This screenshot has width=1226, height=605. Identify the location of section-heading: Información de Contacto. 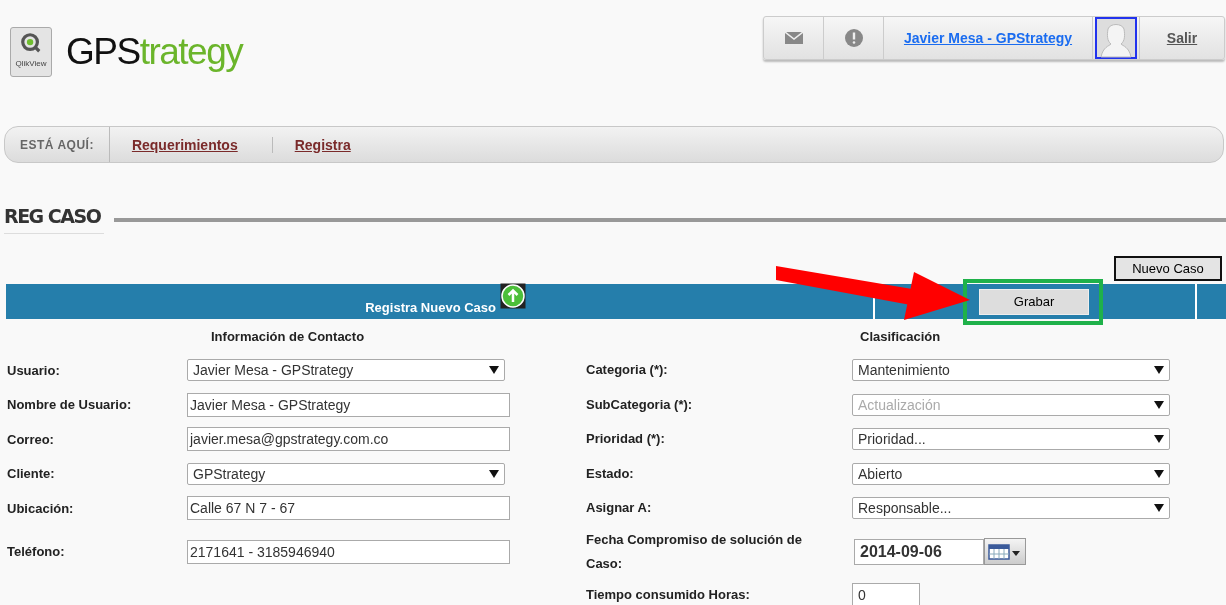
(288, 336).